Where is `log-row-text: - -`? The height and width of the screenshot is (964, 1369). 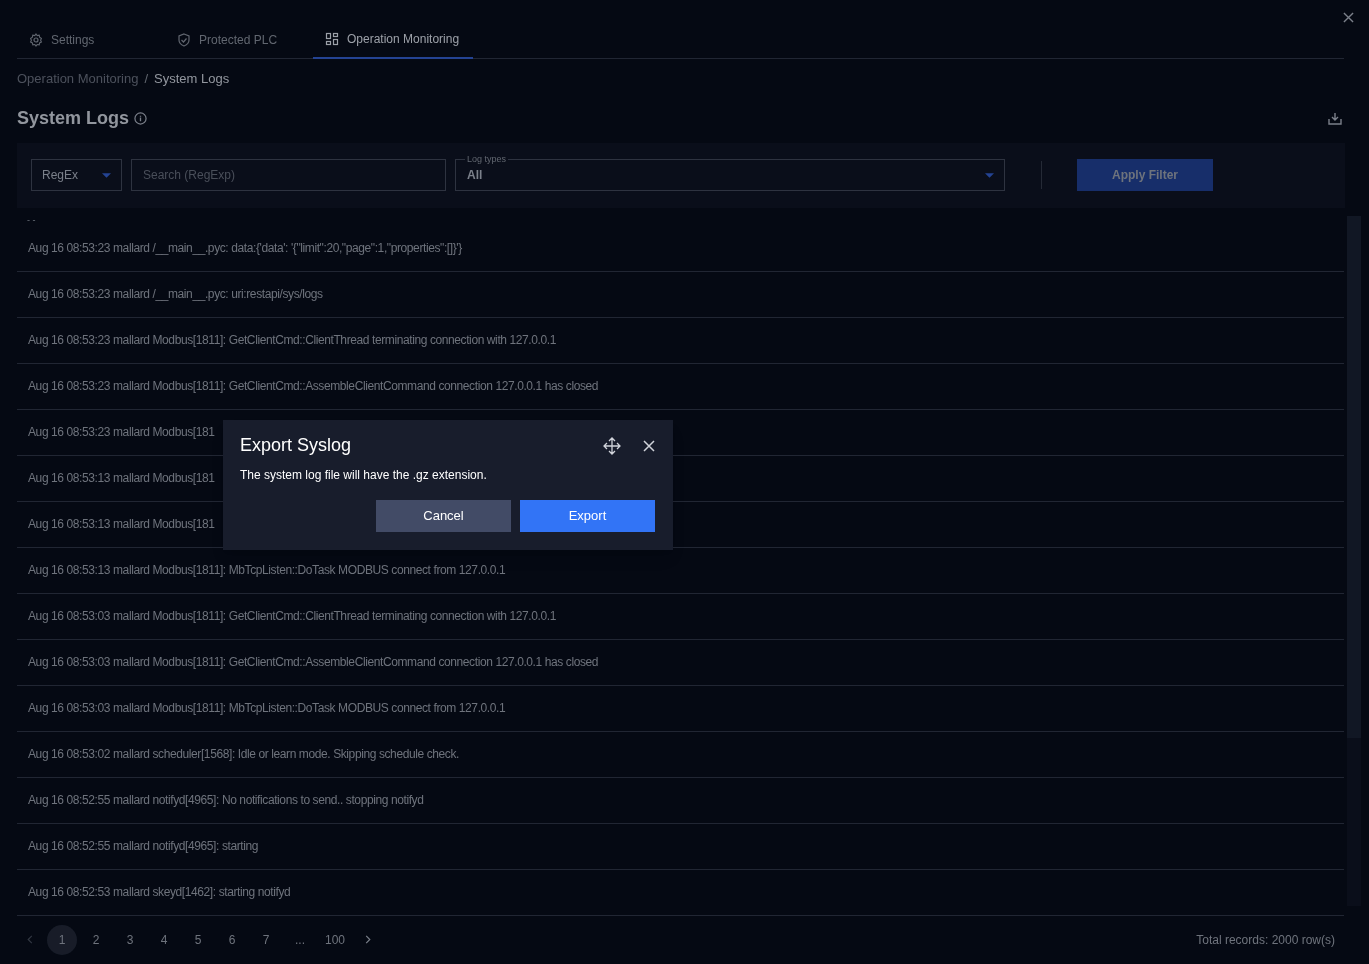
log-row-text: - - is located at coordinates (31, 220).